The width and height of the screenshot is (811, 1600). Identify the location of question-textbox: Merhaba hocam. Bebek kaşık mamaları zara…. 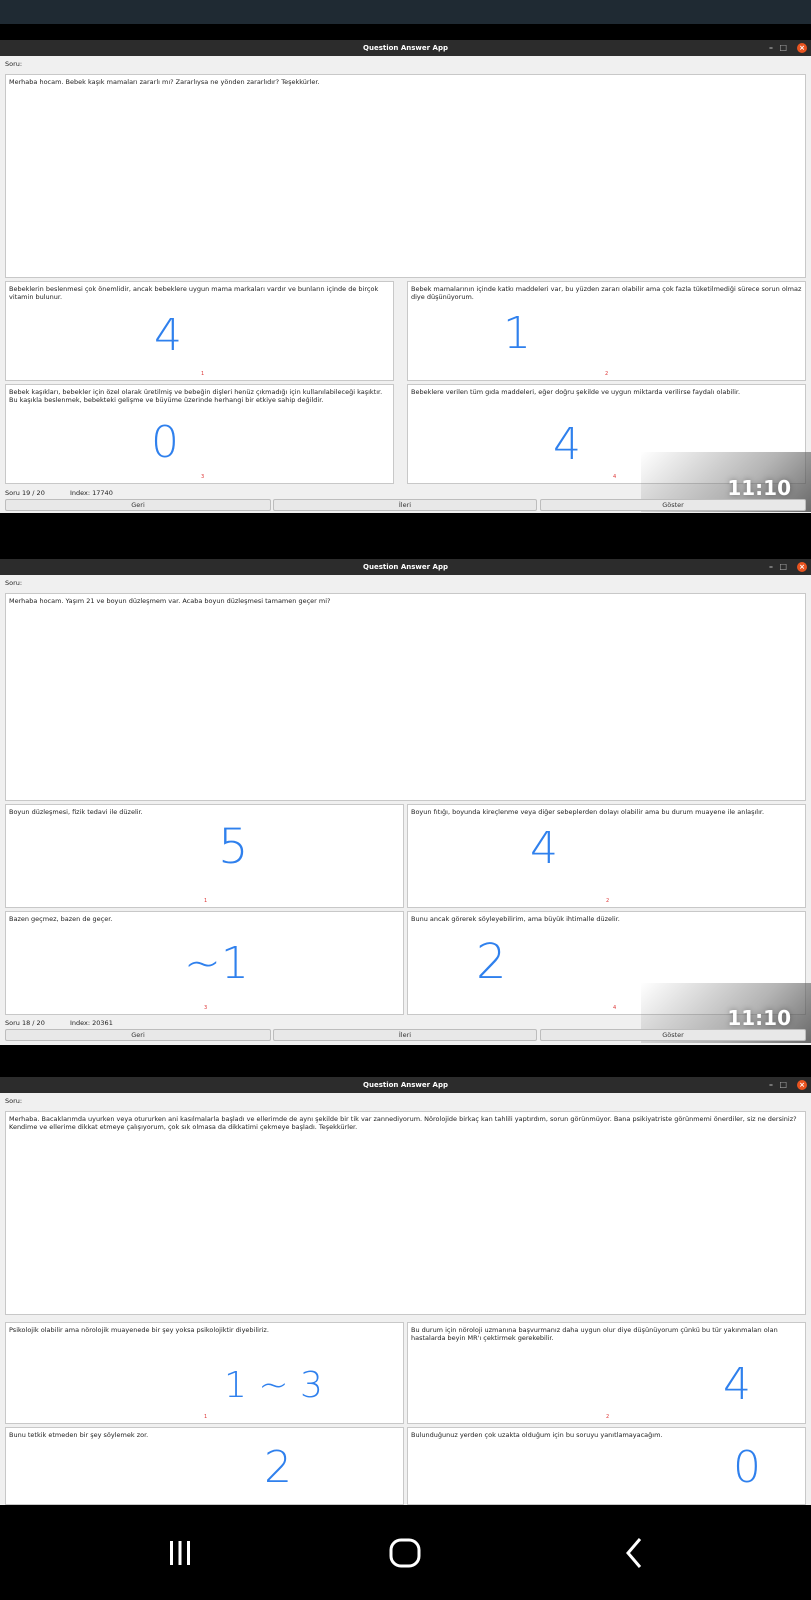
(405, 176).